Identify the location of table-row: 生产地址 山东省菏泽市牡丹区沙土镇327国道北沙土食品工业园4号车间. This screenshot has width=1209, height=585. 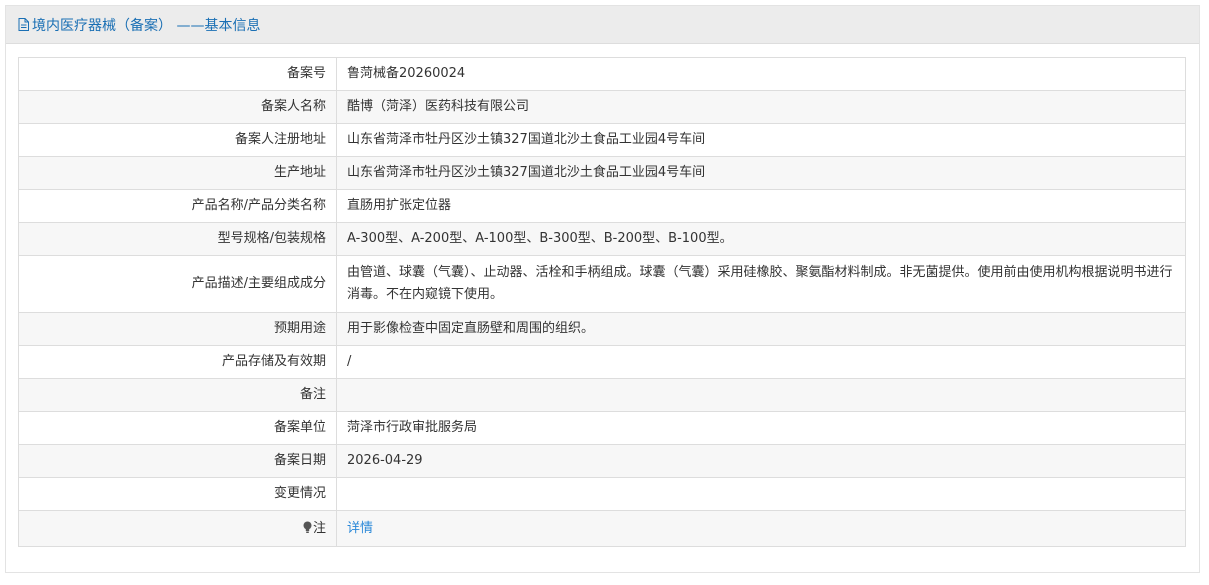
(602, 173).